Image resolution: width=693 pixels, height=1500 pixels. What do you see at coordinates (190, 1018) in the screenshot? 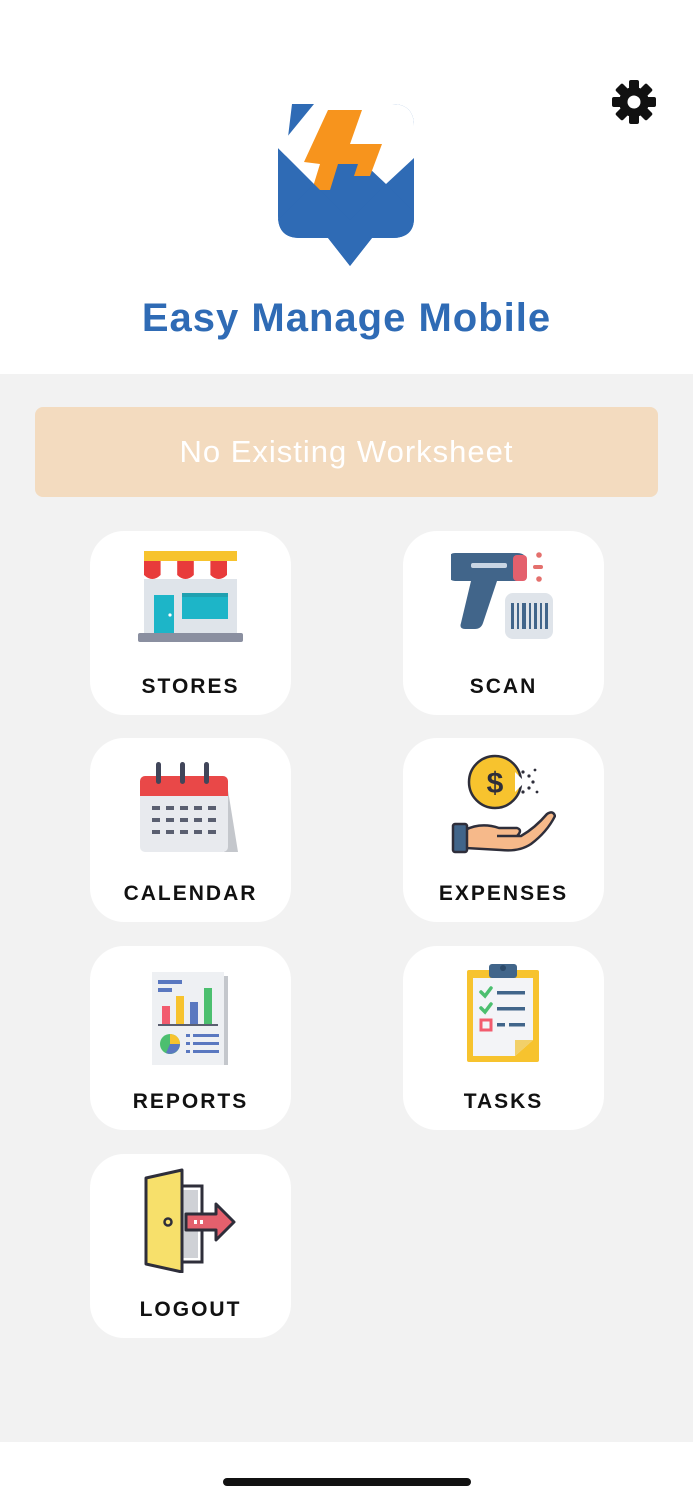
I see `report-icon` at bounding box center [190, 1018].